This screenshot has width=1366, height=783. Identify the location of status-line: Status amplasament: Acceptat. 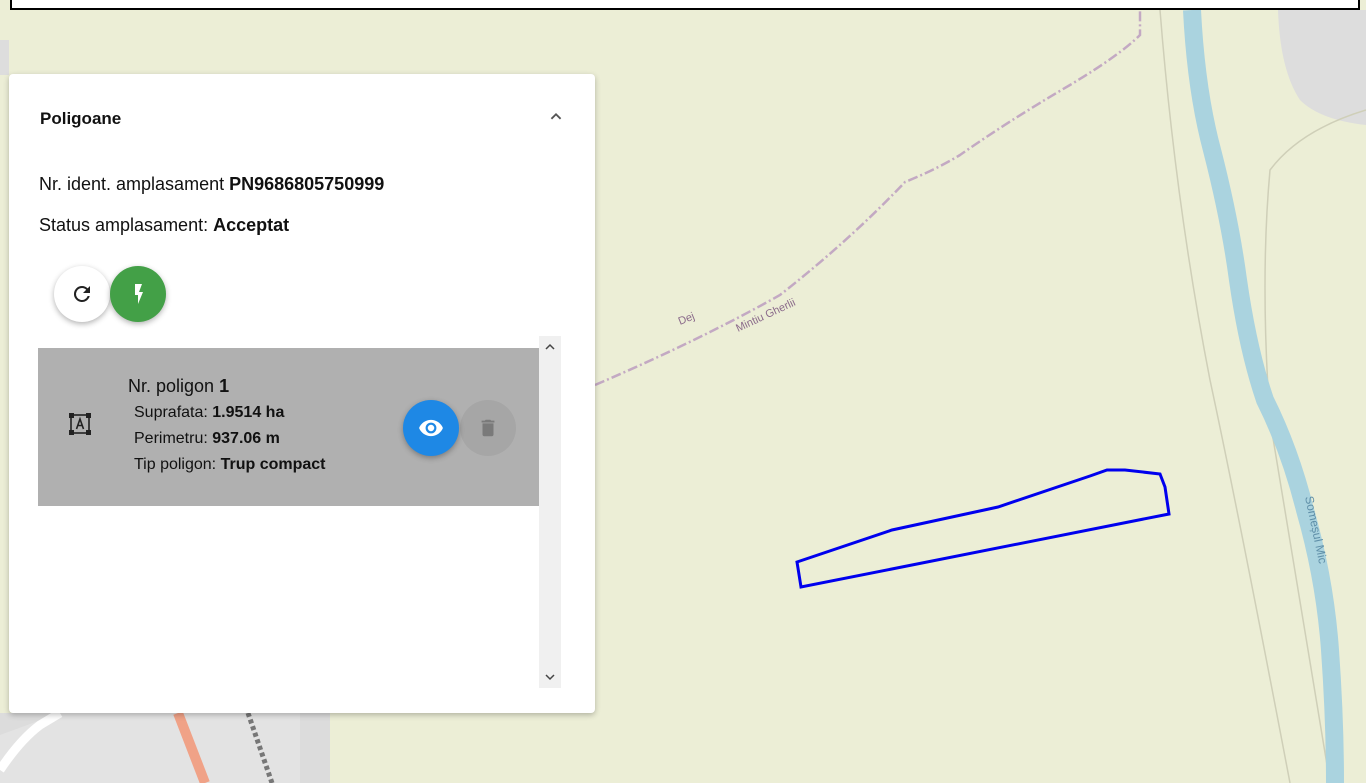
(164, 225).